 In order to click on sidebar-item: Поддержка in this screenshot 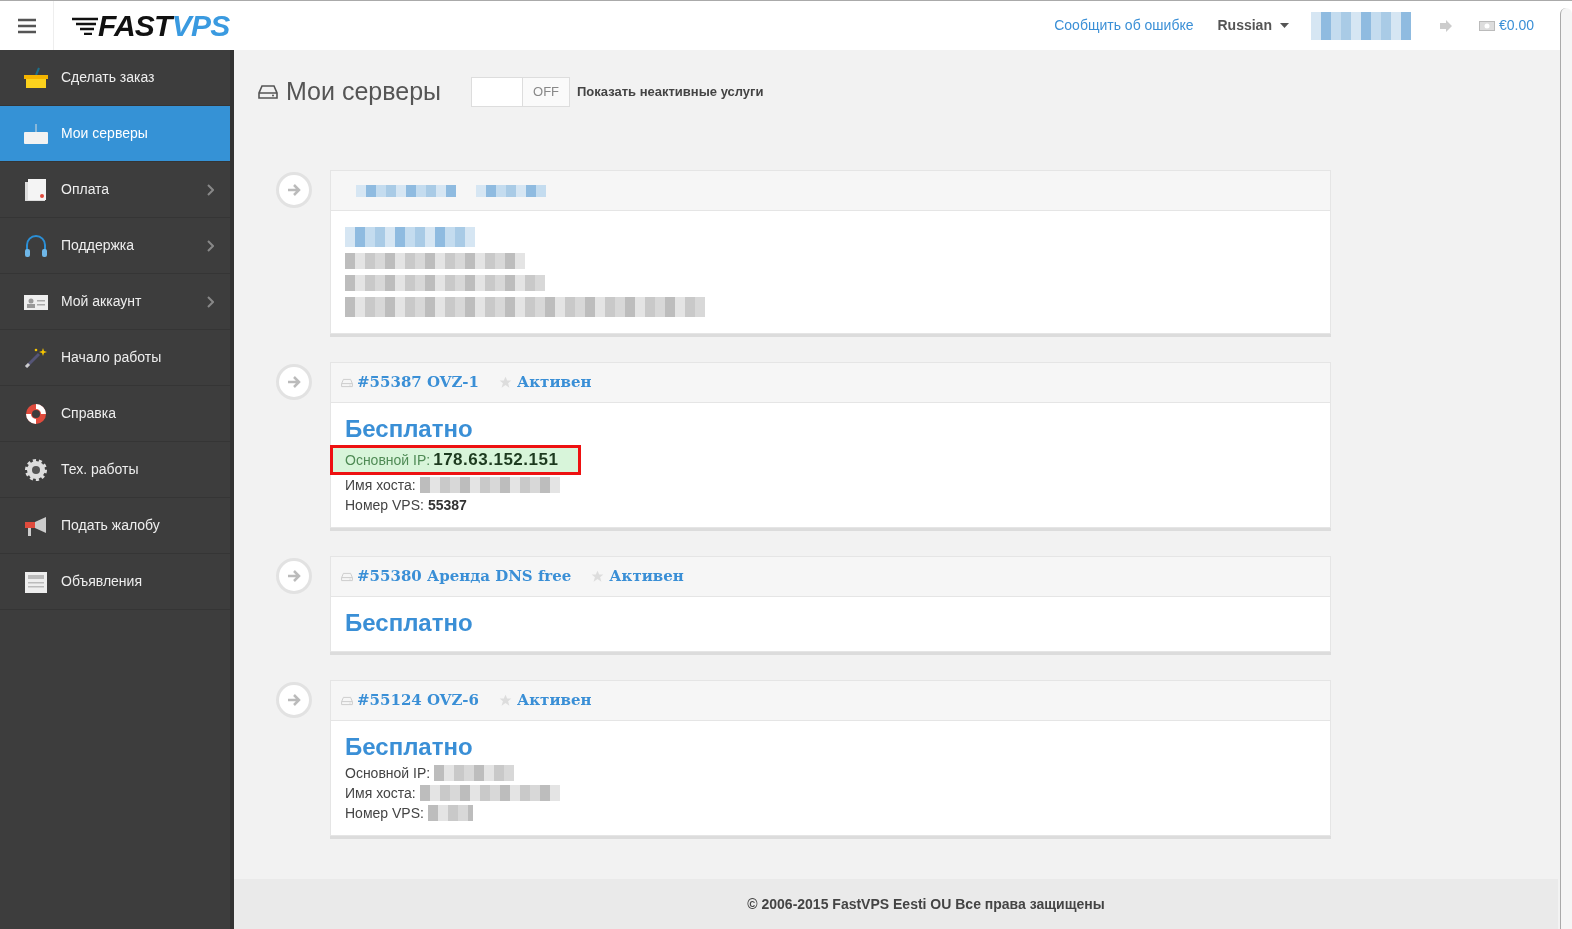, I will do `click(115, 246)`.